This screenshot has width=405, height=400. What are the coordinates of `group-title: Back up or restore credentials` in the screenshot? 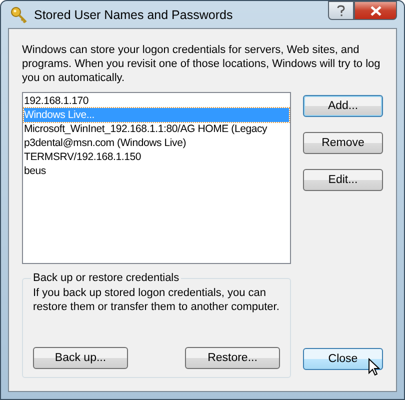 It's located at (106, 278).